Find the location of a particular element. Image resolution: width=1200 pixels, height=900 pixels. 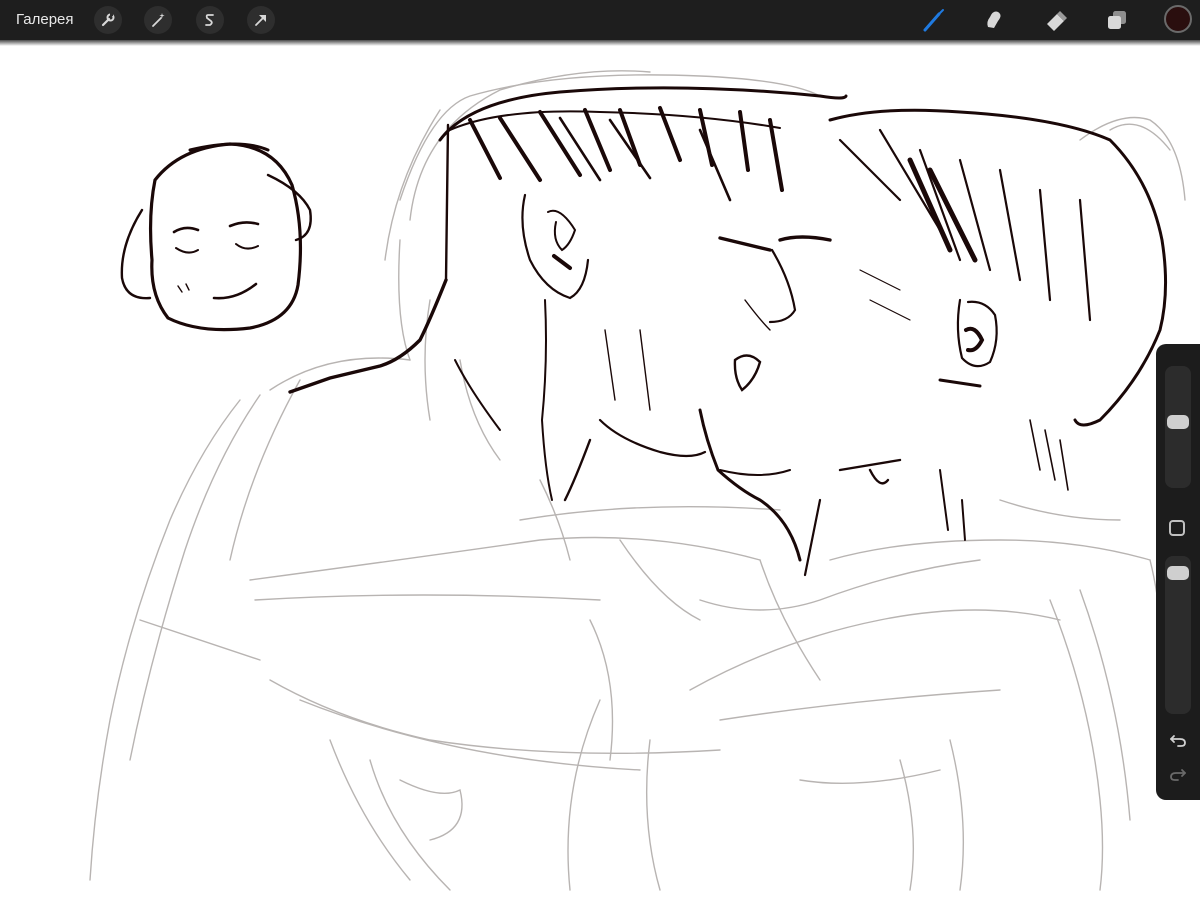

opacity-slider is located at coordinates (1178, 635).